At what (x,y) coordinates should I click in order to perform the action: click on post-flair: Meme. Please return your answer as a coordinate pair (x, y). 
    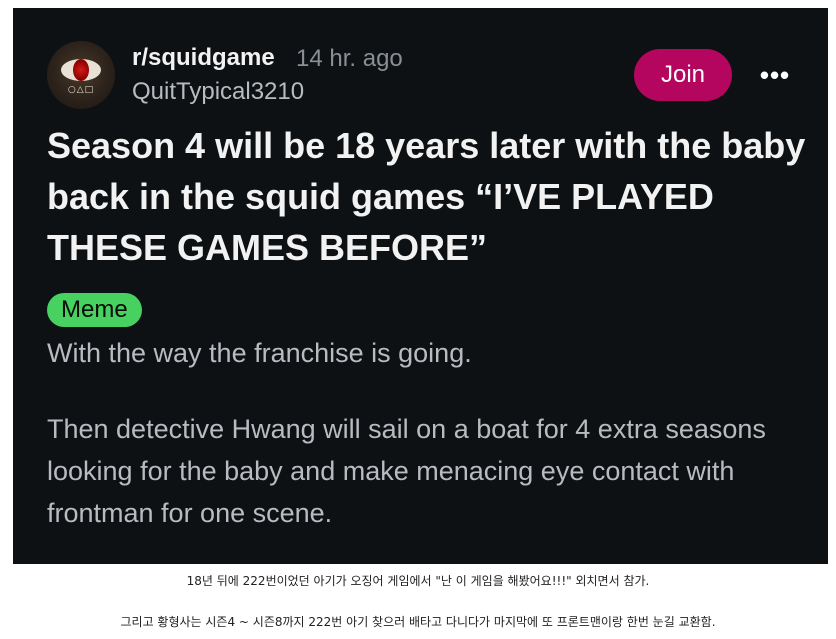
    Looking at the image, I should click on (94, 310).